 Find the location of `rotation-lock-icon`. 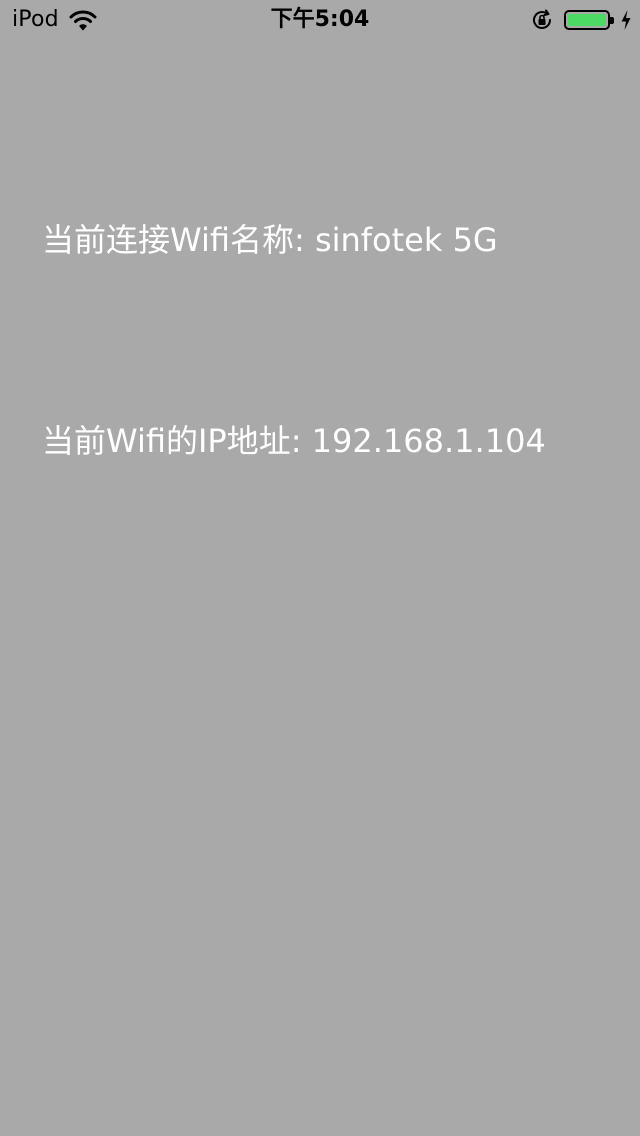

rotation-lock-icon is located at coordinates (542, 19).